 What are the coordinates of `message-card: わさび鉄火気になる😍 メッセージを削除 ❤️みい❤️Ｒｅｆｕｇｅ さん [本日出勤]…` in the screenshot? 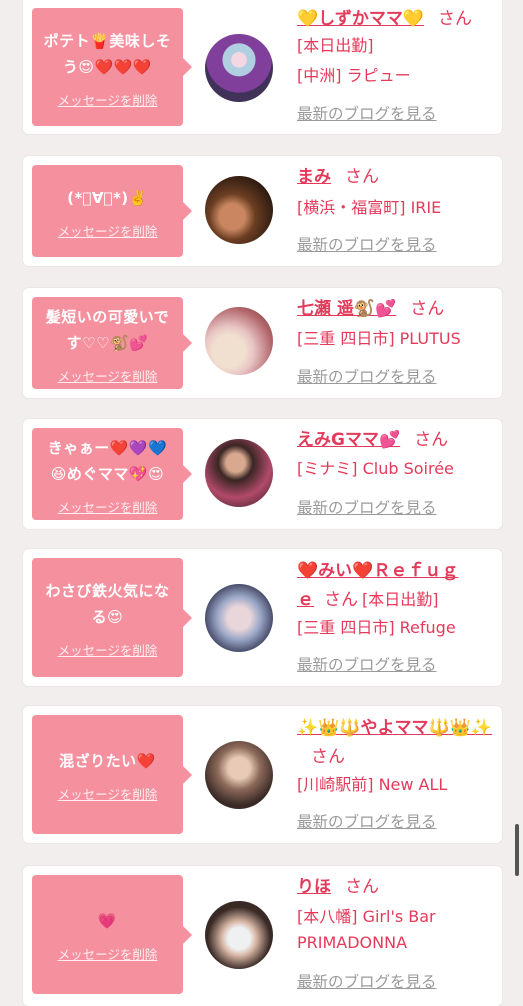 It's located at (262, 617).